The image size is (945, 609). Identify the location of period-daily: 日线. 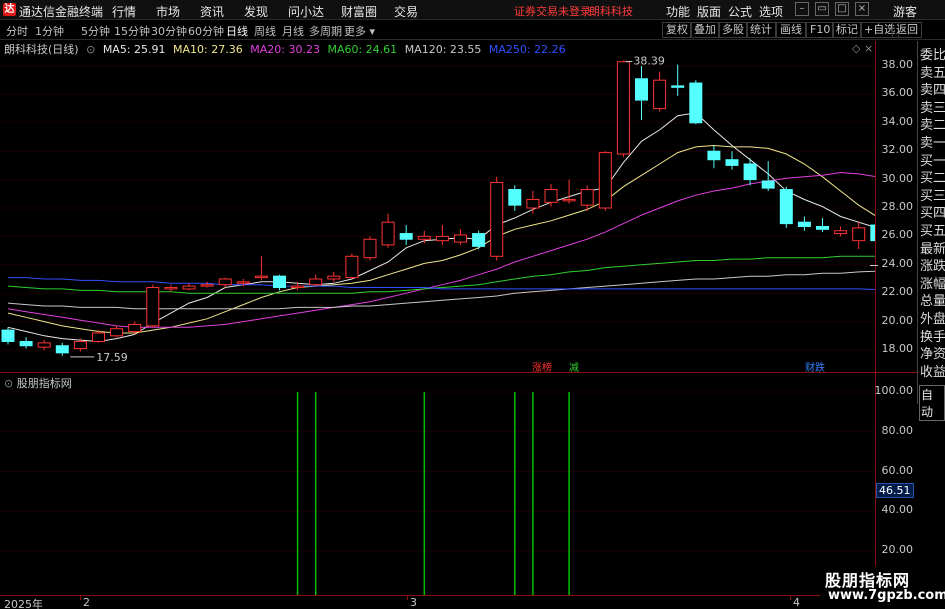
(237, 31).